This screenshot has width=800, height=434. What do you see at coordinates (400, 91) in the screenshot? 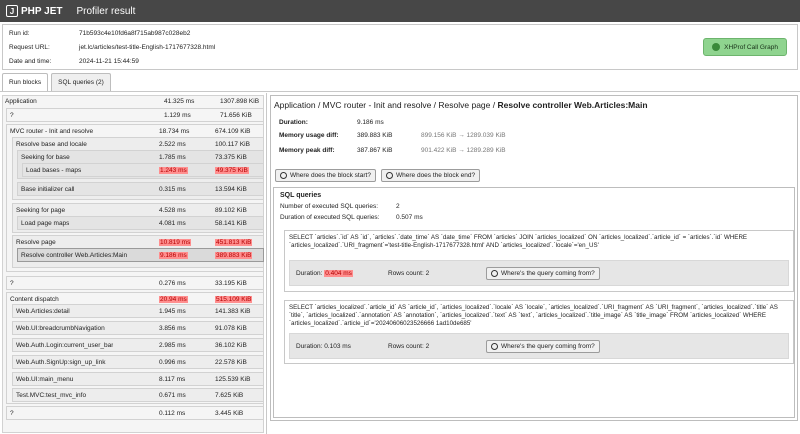
I see `tab-divider` at bounding box center [400, 91].